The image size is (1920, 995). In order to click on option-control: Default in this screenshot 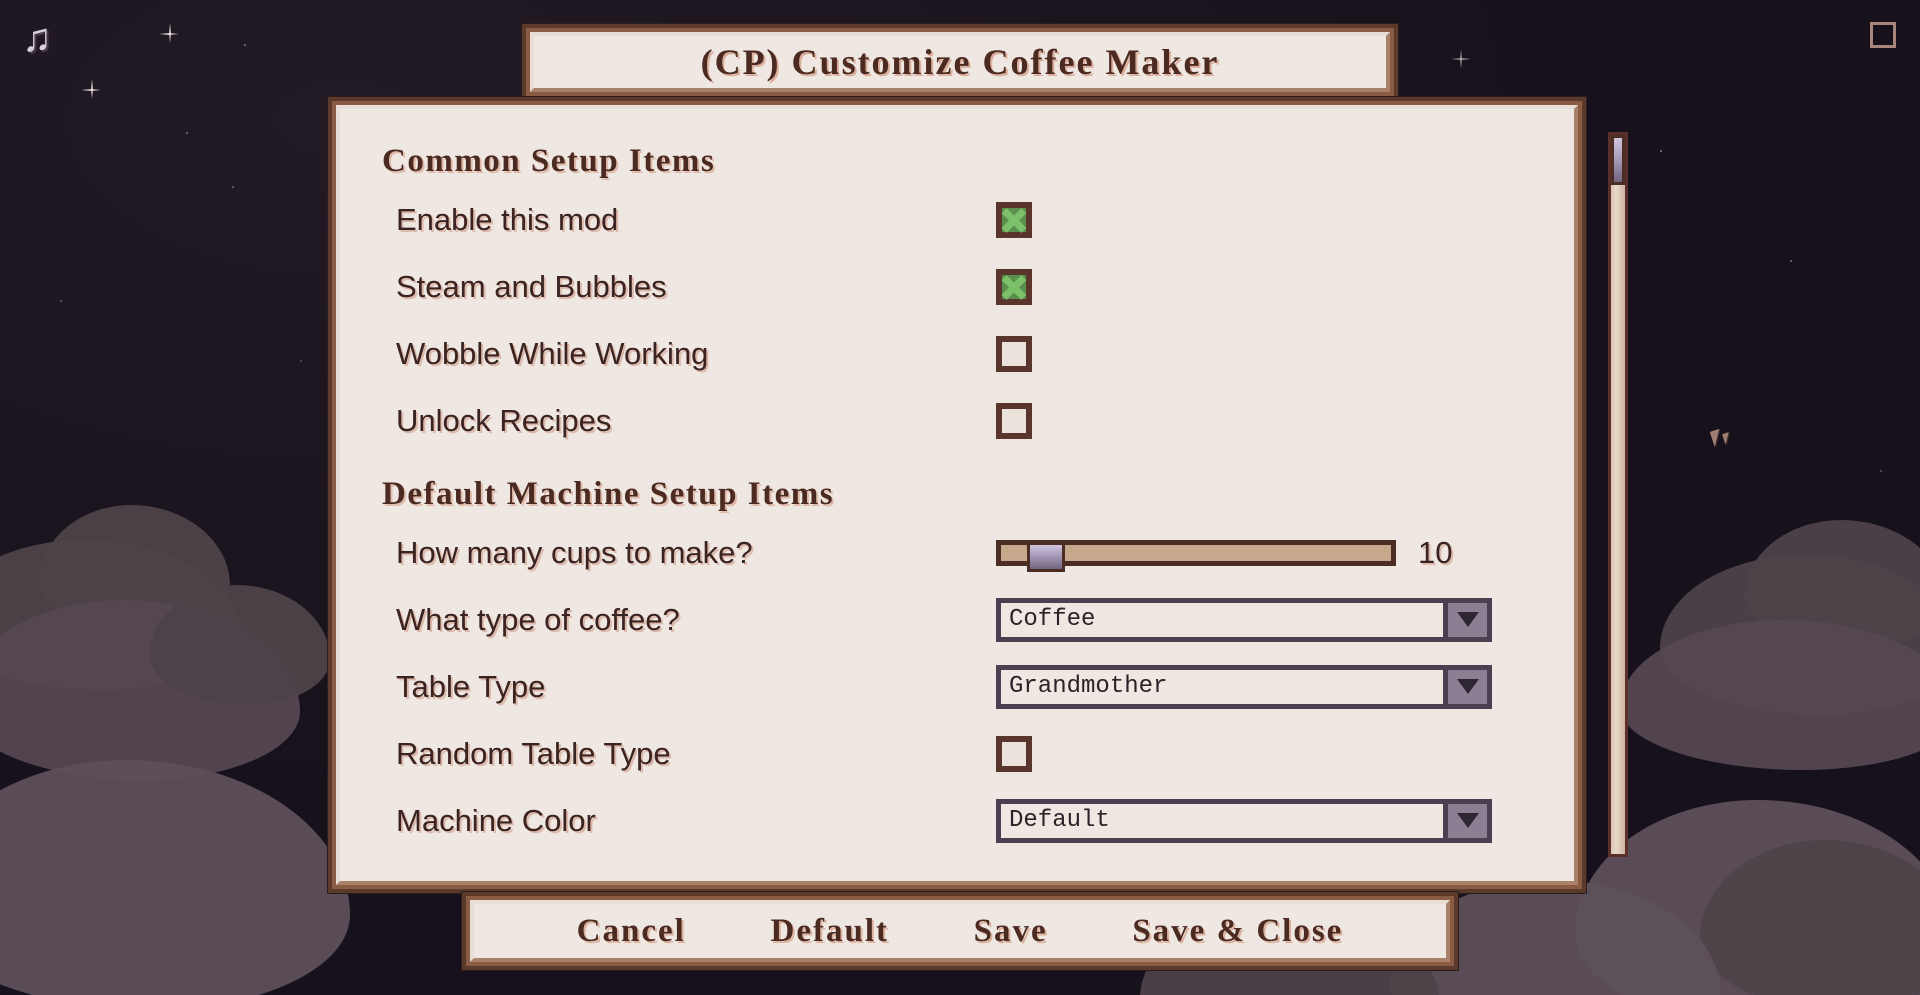, I will do `click(1244, 820)`.